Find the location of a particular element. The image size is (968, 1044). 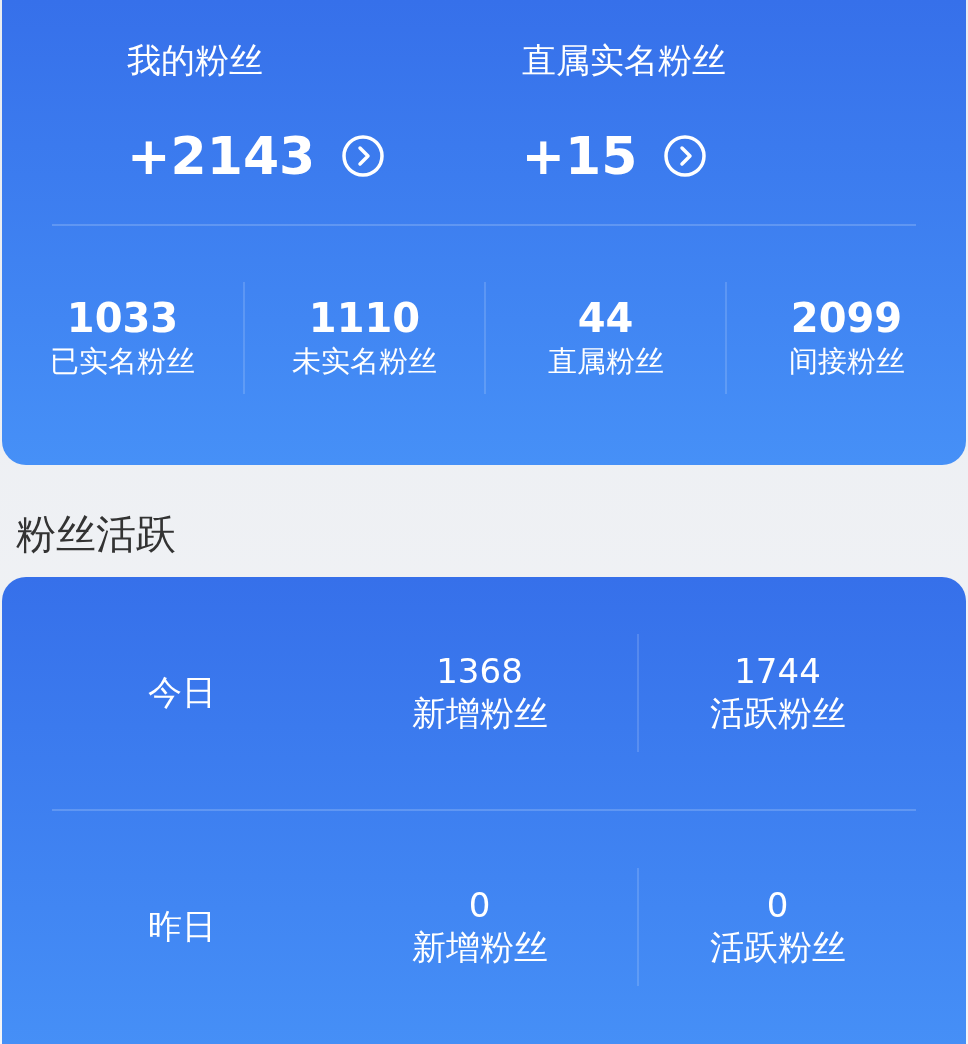

stat-value: 1110 is located at coordinates (364, 318).